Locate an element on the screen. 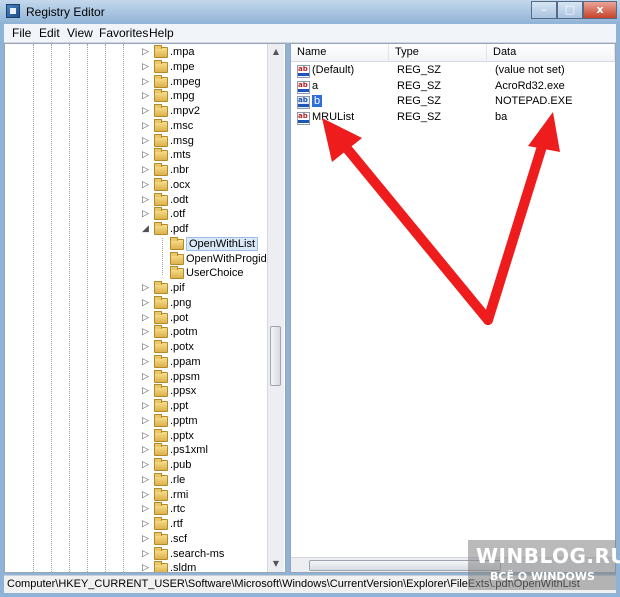 The width and height of the screenshot is (620, 597). scroll-up-icon: ▲ is located at coordinates (276, 52).